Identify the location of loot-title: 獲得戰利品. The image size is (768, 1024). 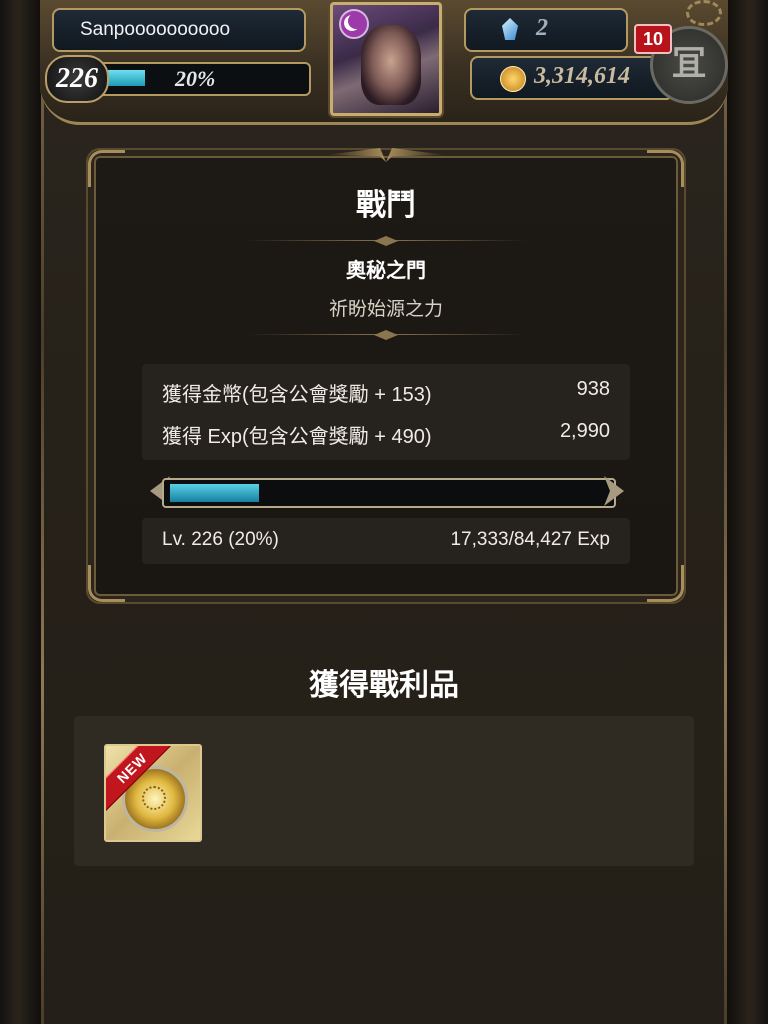
(384, 685).